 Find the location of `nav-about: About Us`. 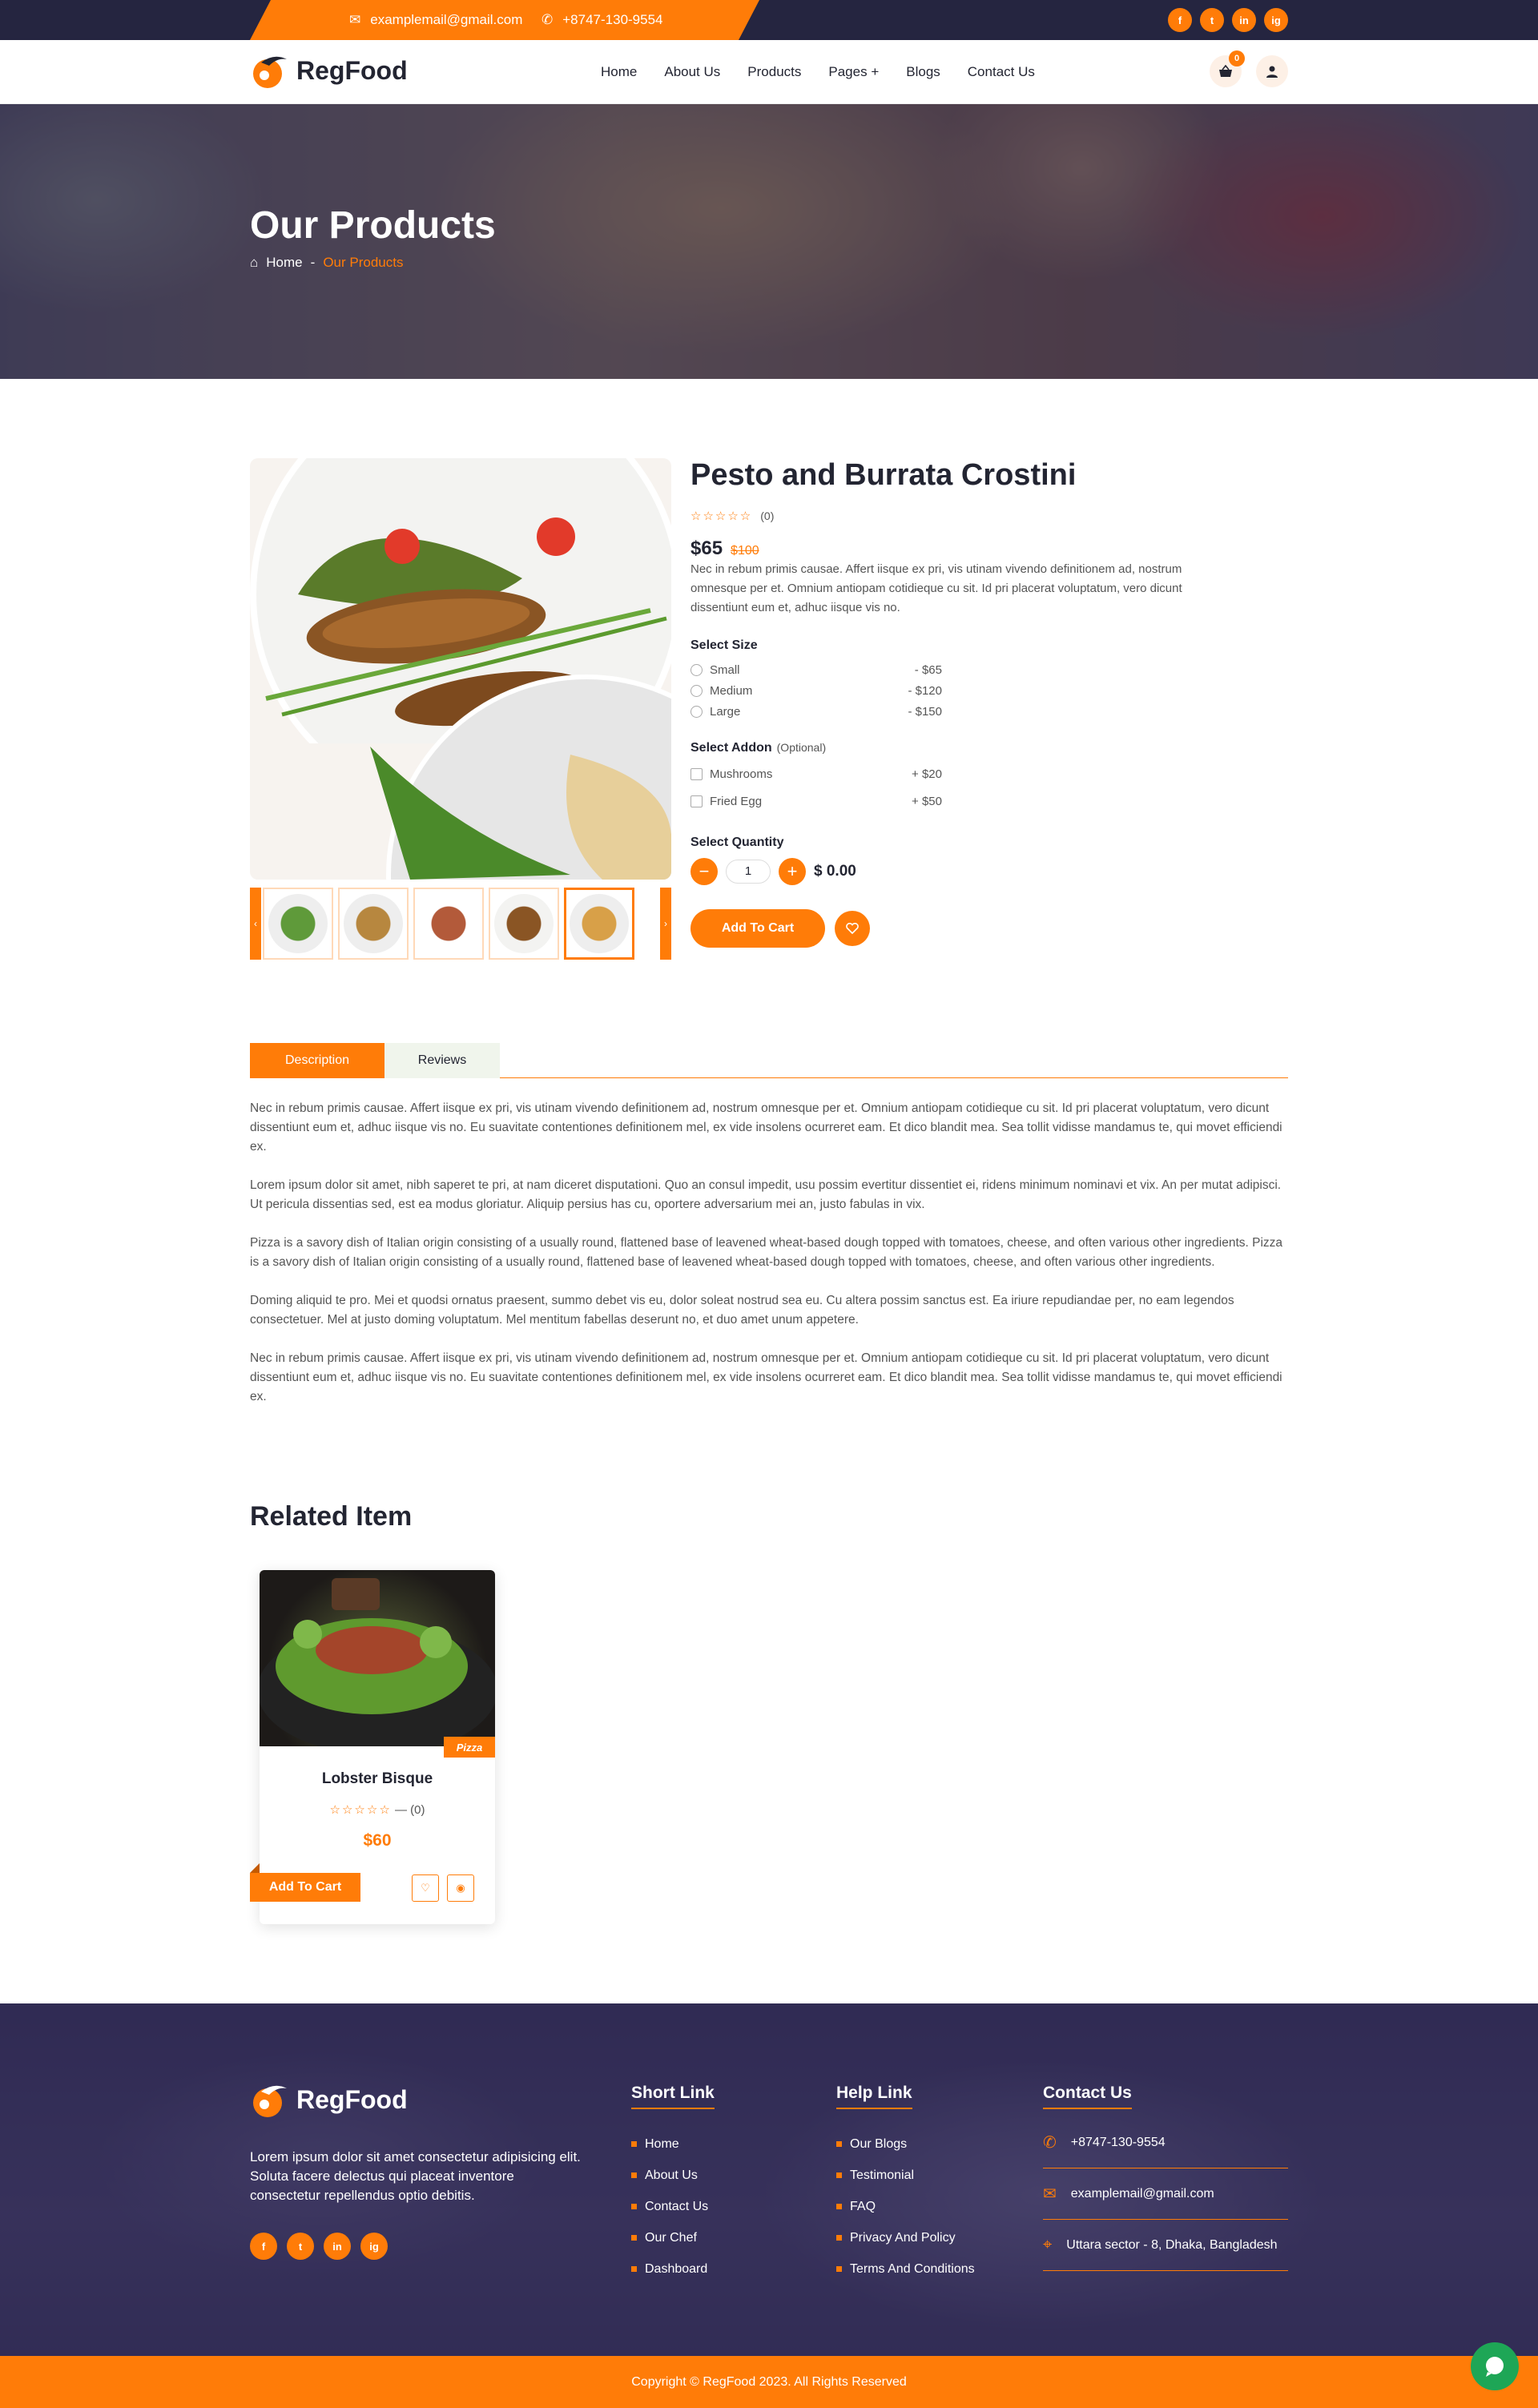

nav-about: About Us is located at coordinates (692, 72).